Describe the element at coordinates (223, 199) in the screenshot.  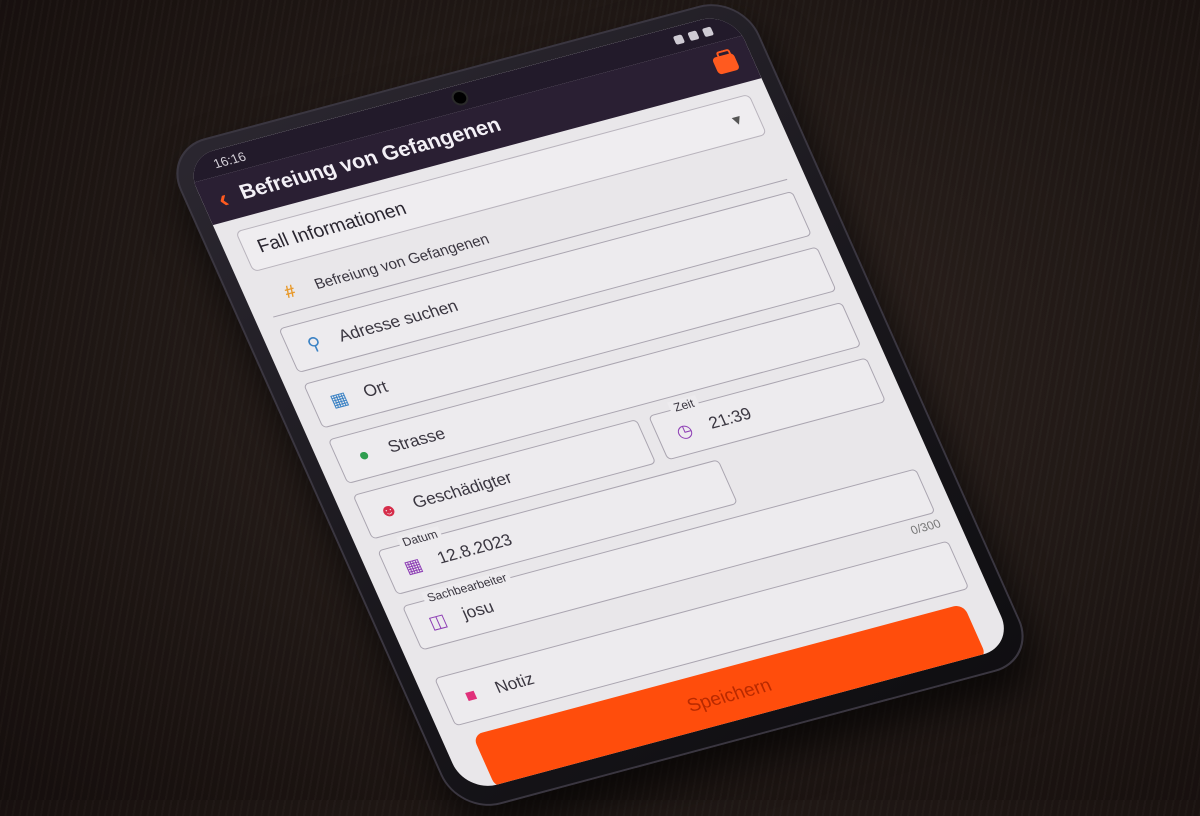
I see `back-arrow-icon: ‹` at that location.